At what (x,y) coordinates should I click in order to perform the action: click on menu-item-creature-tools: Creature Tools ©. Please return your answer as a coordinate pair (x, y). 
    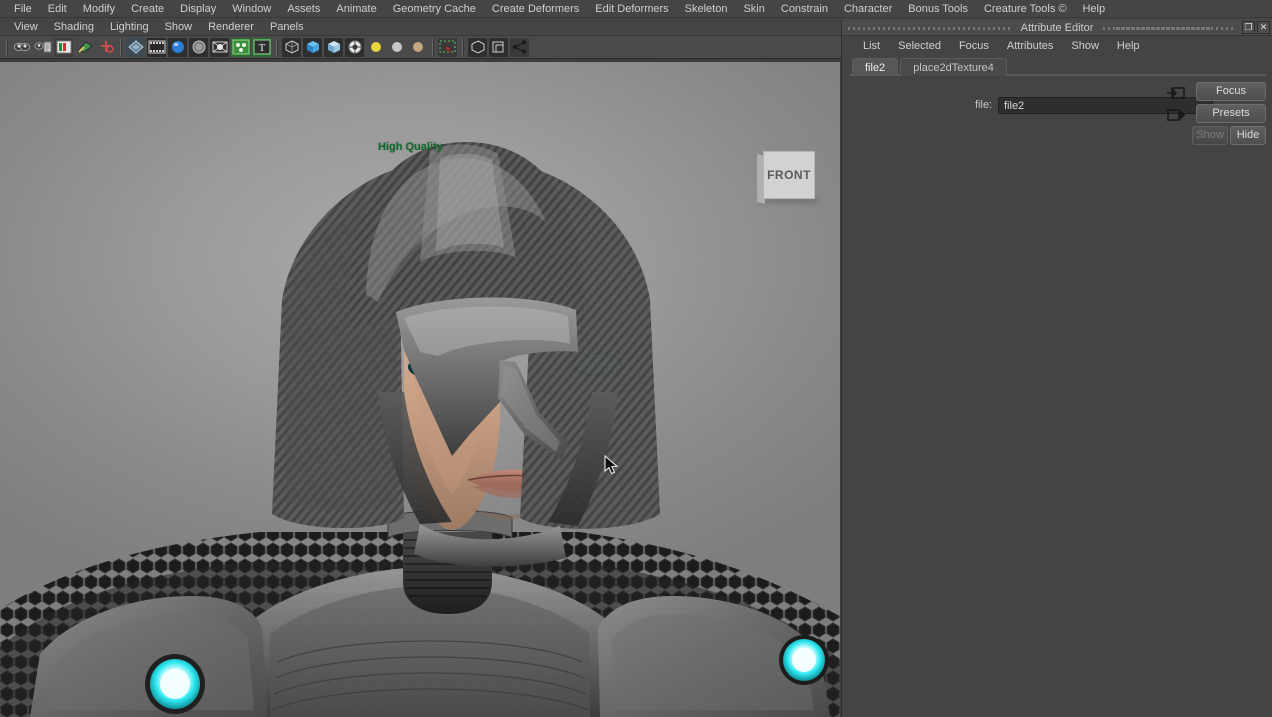
    Looking at the image, I should click on (1025, 9).